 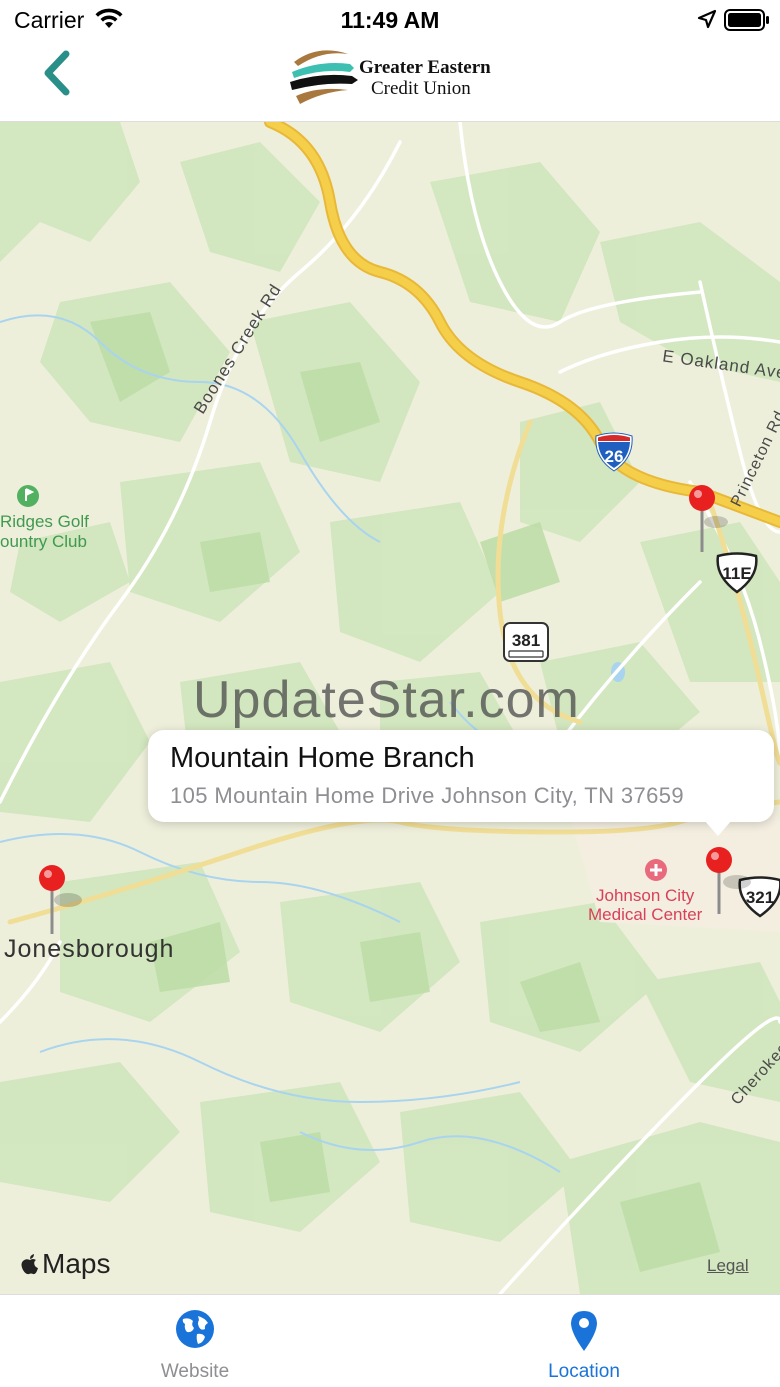 What do you see at coordinates (656, 870) in the screenshot?
I see `hospital-icon` at bounding box center [656, 870].